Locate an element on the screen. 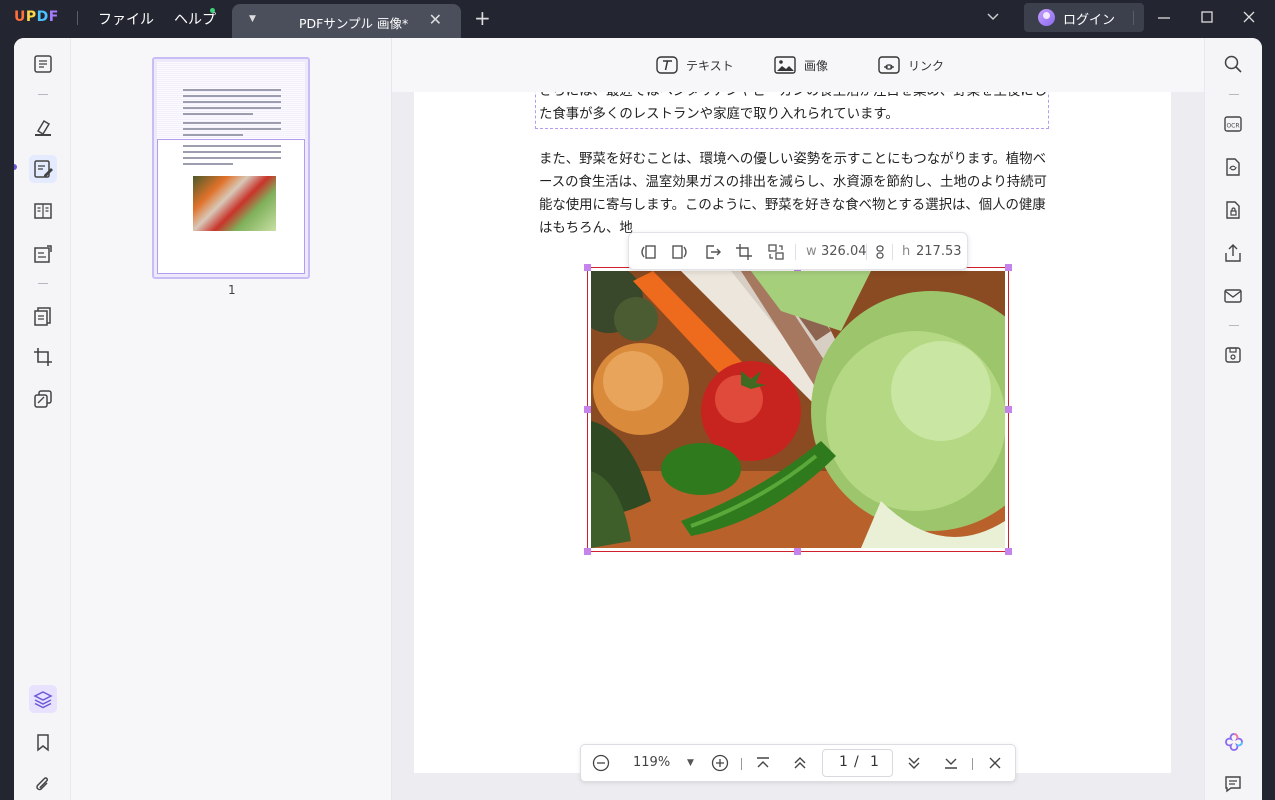 Image resolution: width=1275 pixels, height=800 pixels. resize-handle-ne is located at coordinates (1008, 267).